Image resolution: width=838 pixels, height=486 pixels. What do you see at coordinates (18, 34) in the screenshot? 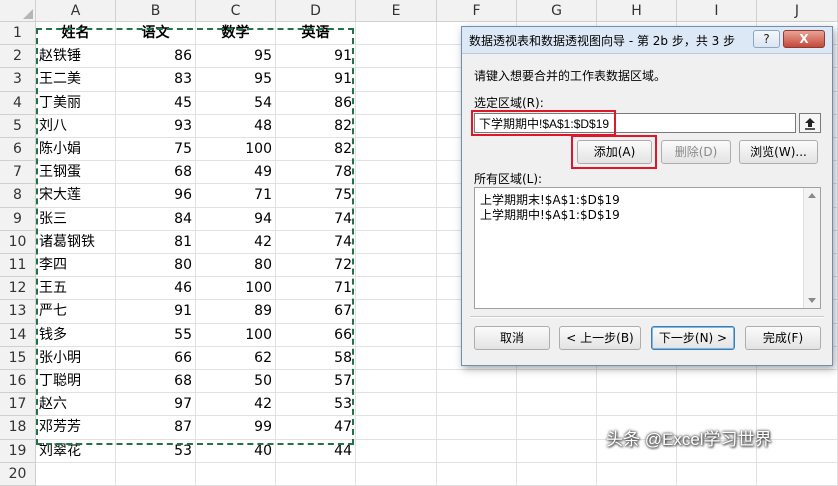
I see `row-header: 1` at bounding box center [18, 34].